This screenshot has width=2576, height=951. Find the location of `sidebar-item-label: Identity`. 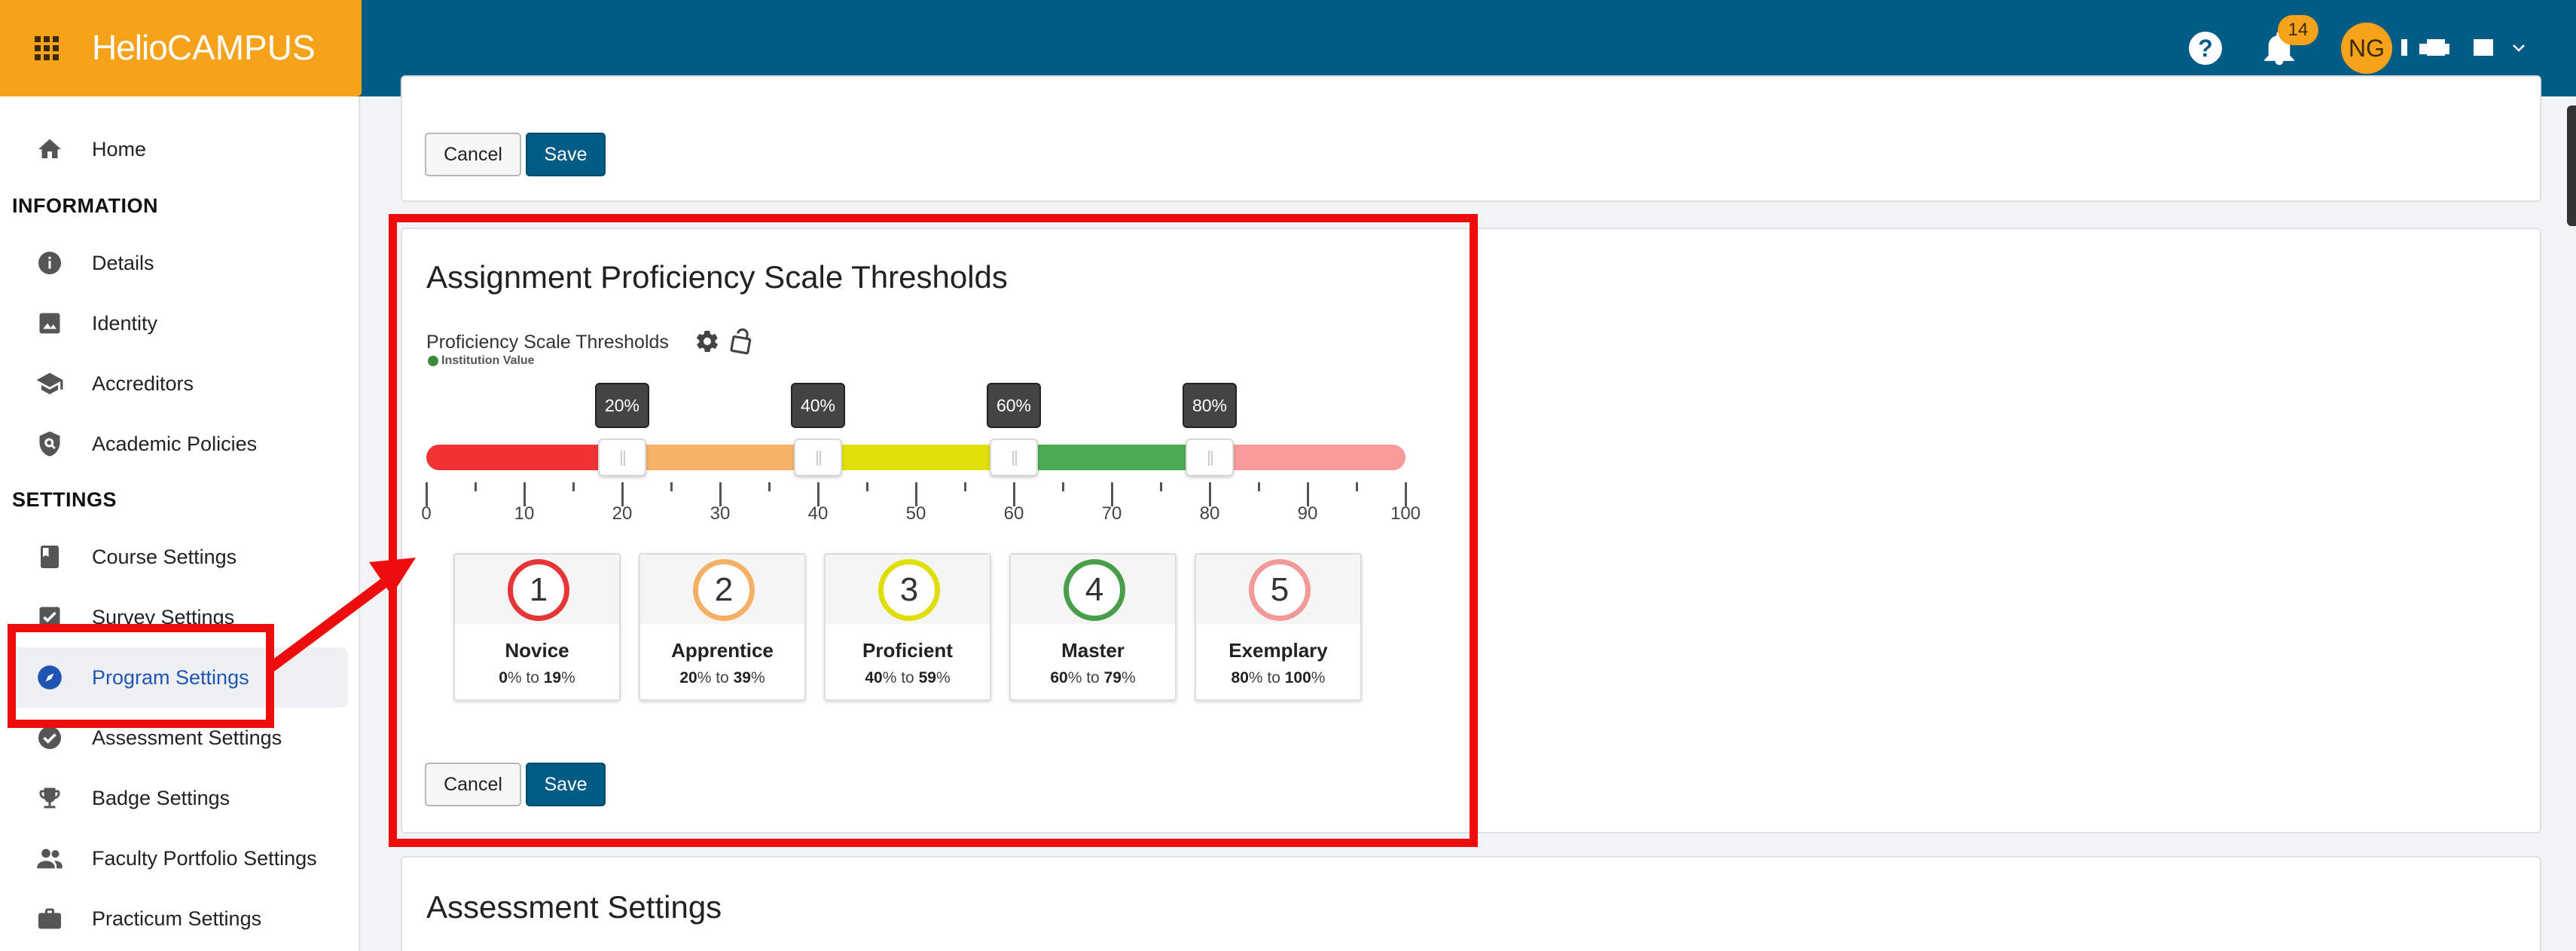

sidebar-item-label: Identity is located at coordinates (125, 323).